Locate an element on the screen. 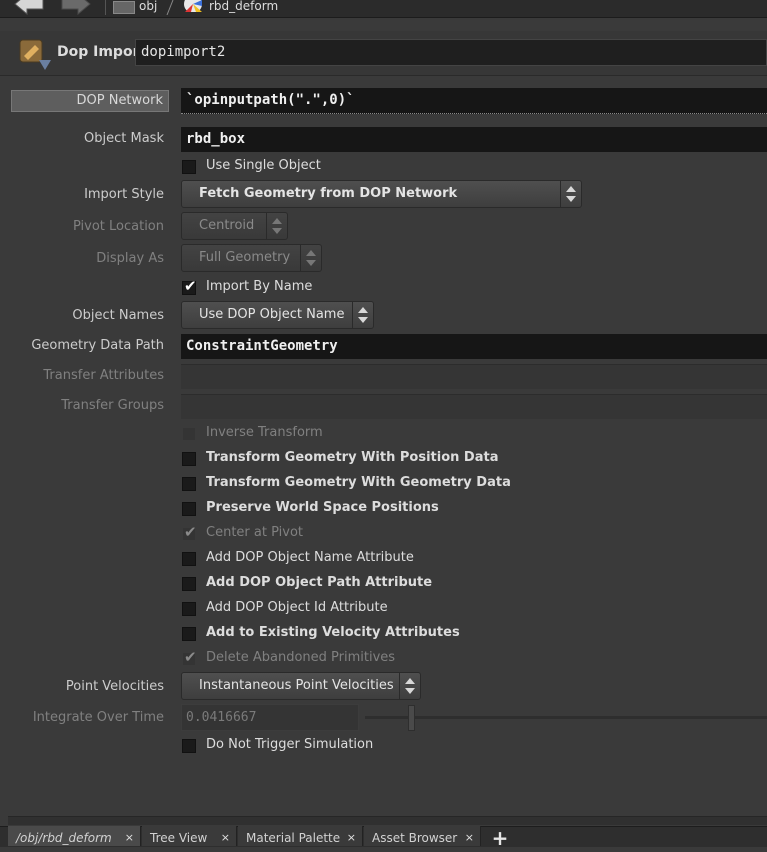  delete-abandoned-checkbox: ✔ is located at coordinates (189, 657).